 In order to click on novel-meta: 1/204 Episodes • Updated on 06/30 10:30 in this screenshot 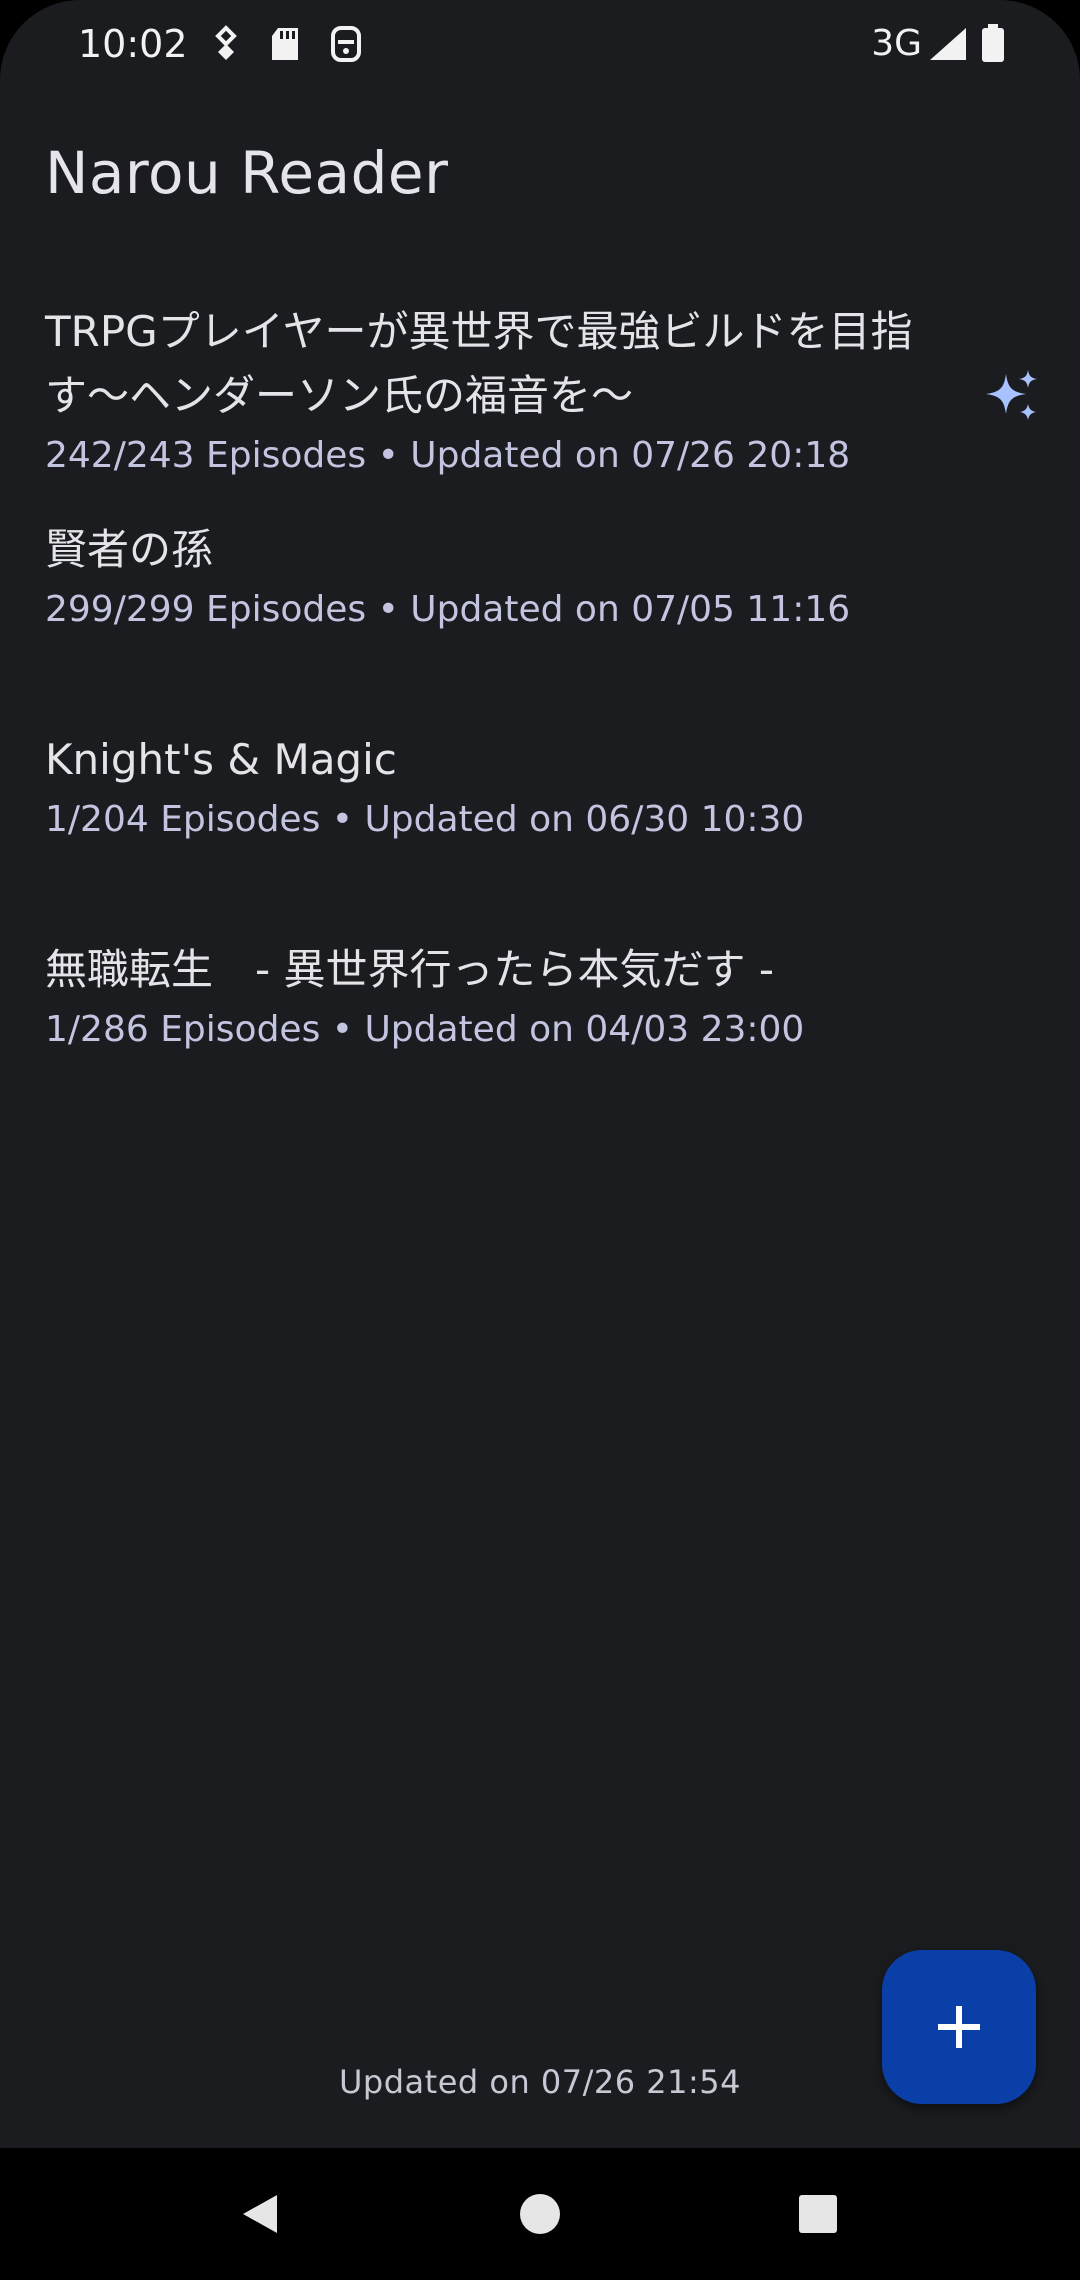, I will do `click(425, 819)`.